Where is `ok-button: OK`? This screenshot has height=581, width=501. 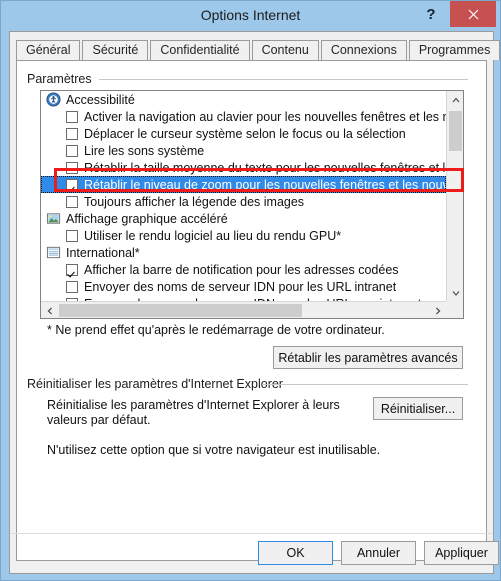 ok-button: OK is located at coordinates (295, 553).